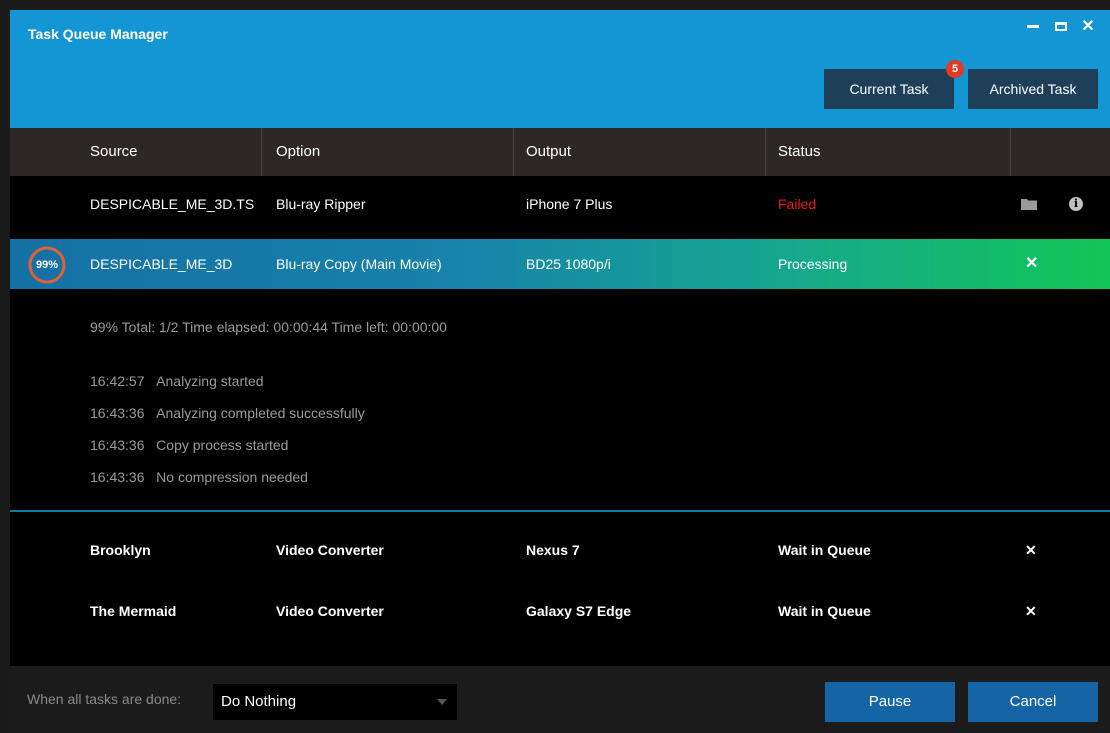 This screenshot has width=1110, height=733. Describe the element at coordinates (359, 264) in the screenshot. I see `task-option: Blu-ray Copy (Main Movie)` at that location.